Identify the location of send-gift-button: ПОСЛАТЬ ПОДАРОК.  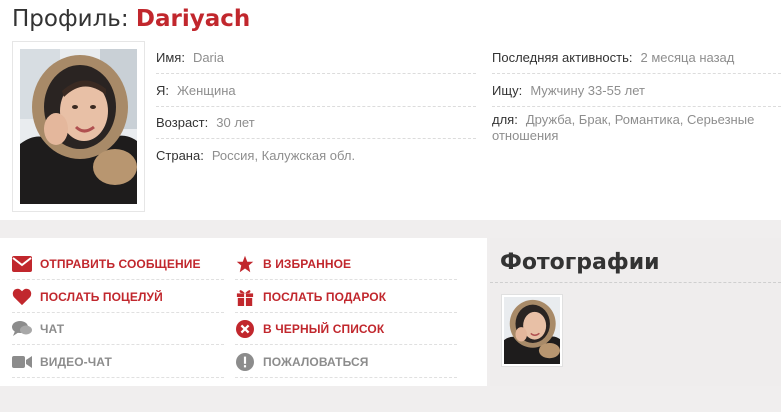
(346, 297).